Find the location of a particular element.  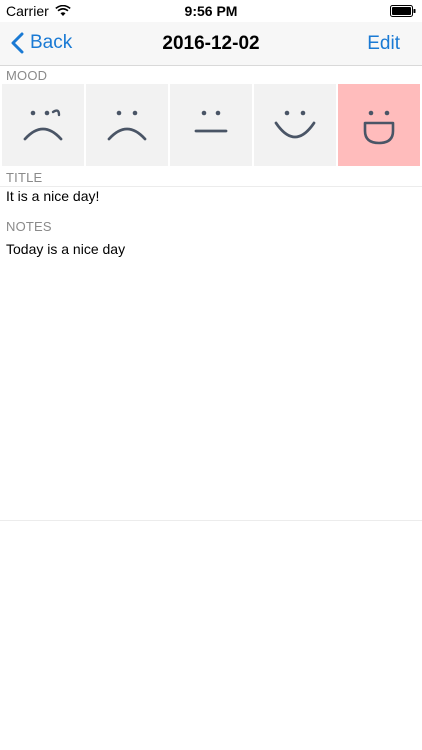

notes-field: Today is a nice day is located at coordinates (65, 249).